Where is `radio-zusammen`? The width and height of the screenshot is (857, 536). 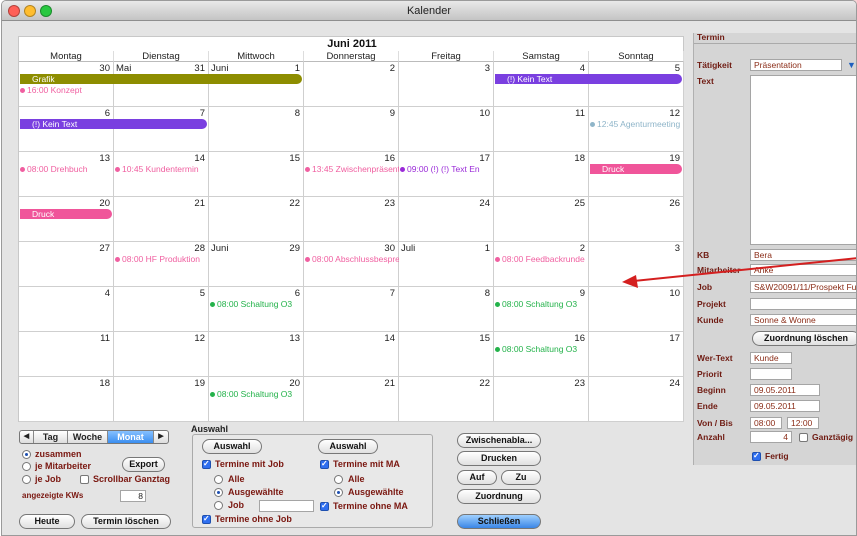
radio-zusammen is located at coordinates (26, 454).